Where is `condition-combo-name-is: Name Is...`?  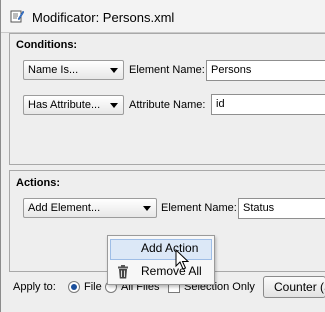 condition-combo-name-is: Name Is... is located at coordinates (73, 70).